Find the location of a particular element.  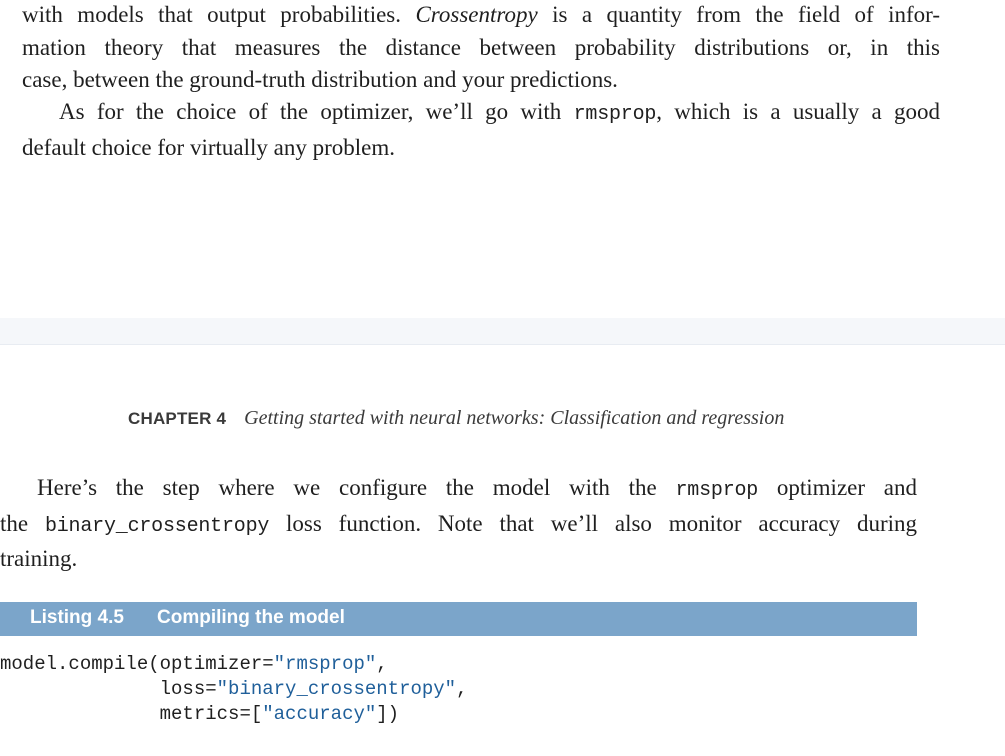

code-string: "rmsprop" is located at coordinates (325, 664).